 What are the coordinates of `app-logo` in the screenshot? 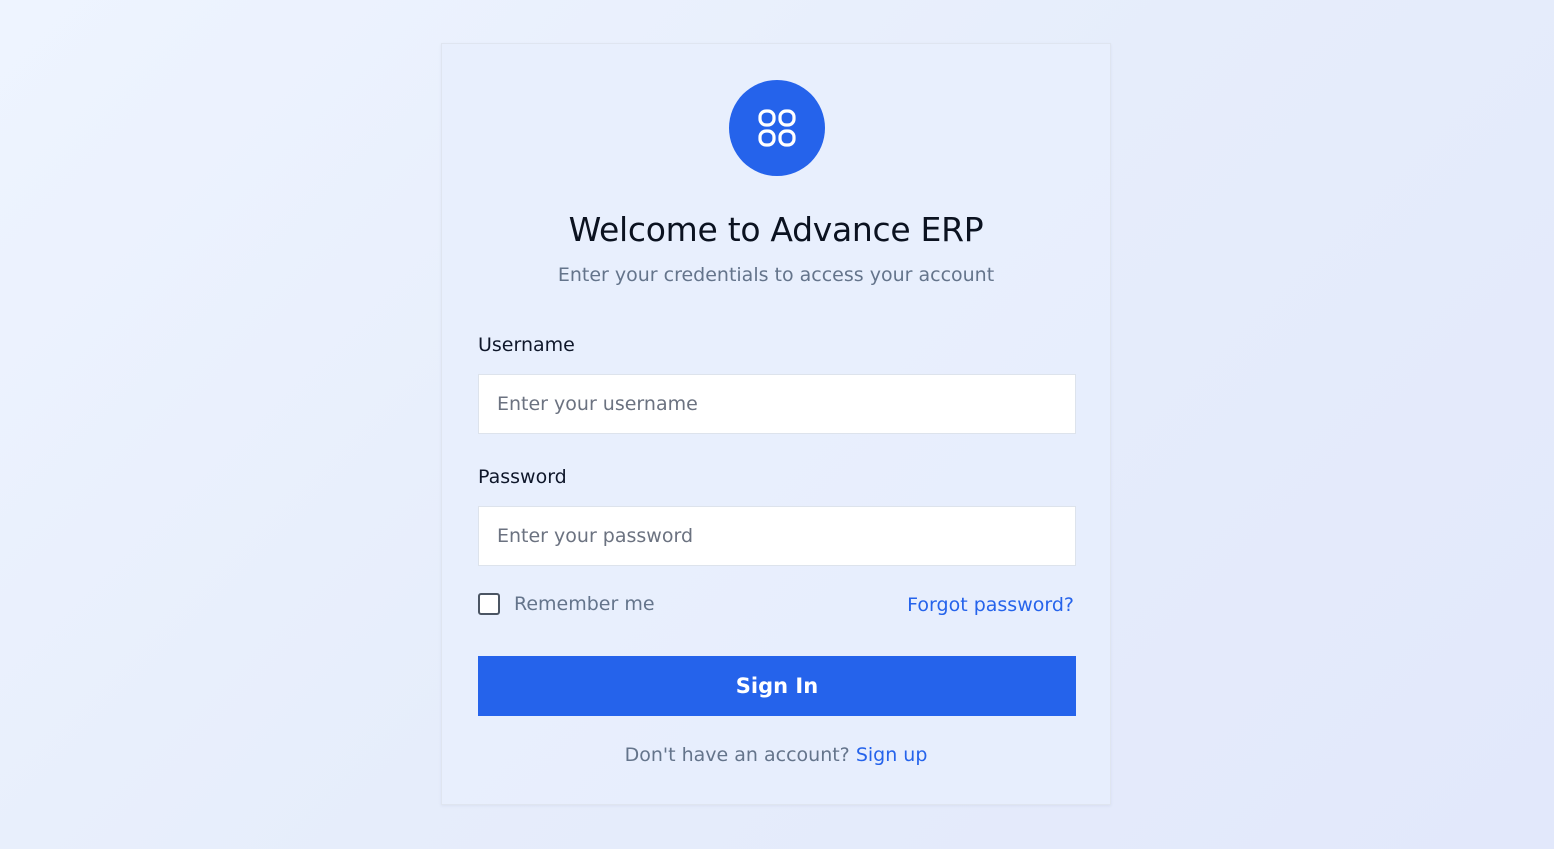 It's located at (777, 128).